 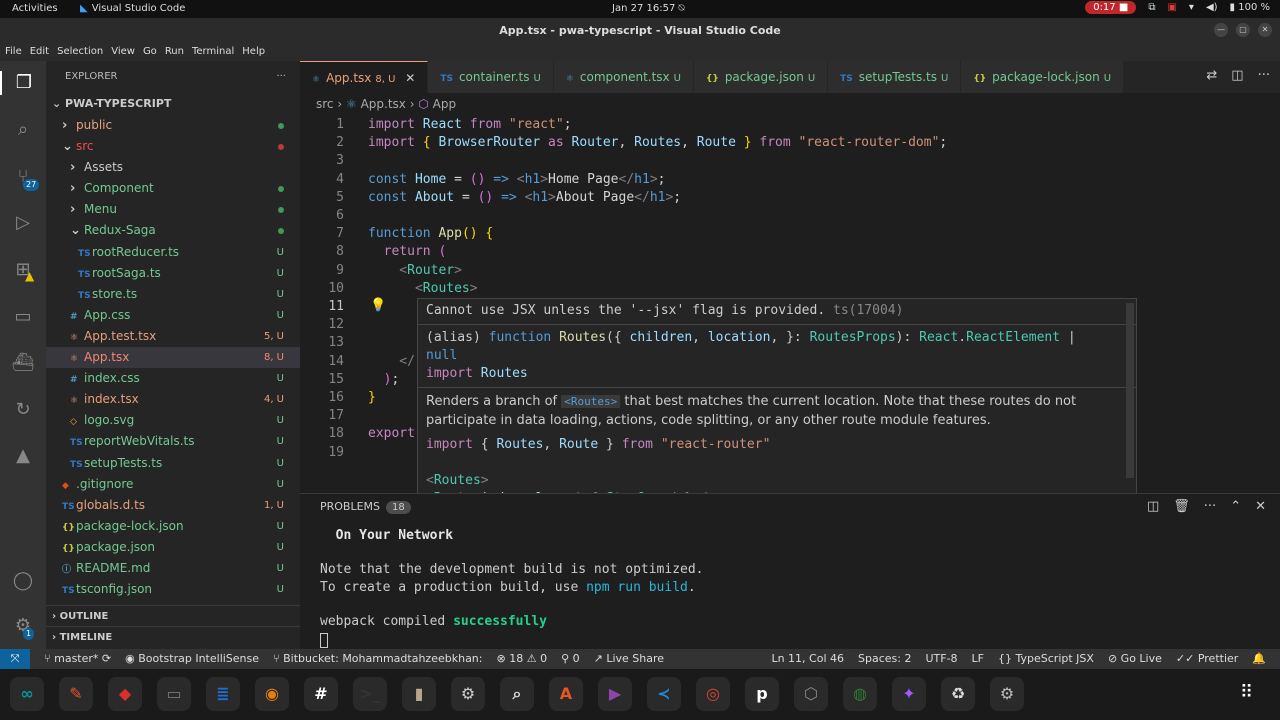 I want to click on file-item: ◇ logo.svg U, so click(x=173, y=420).